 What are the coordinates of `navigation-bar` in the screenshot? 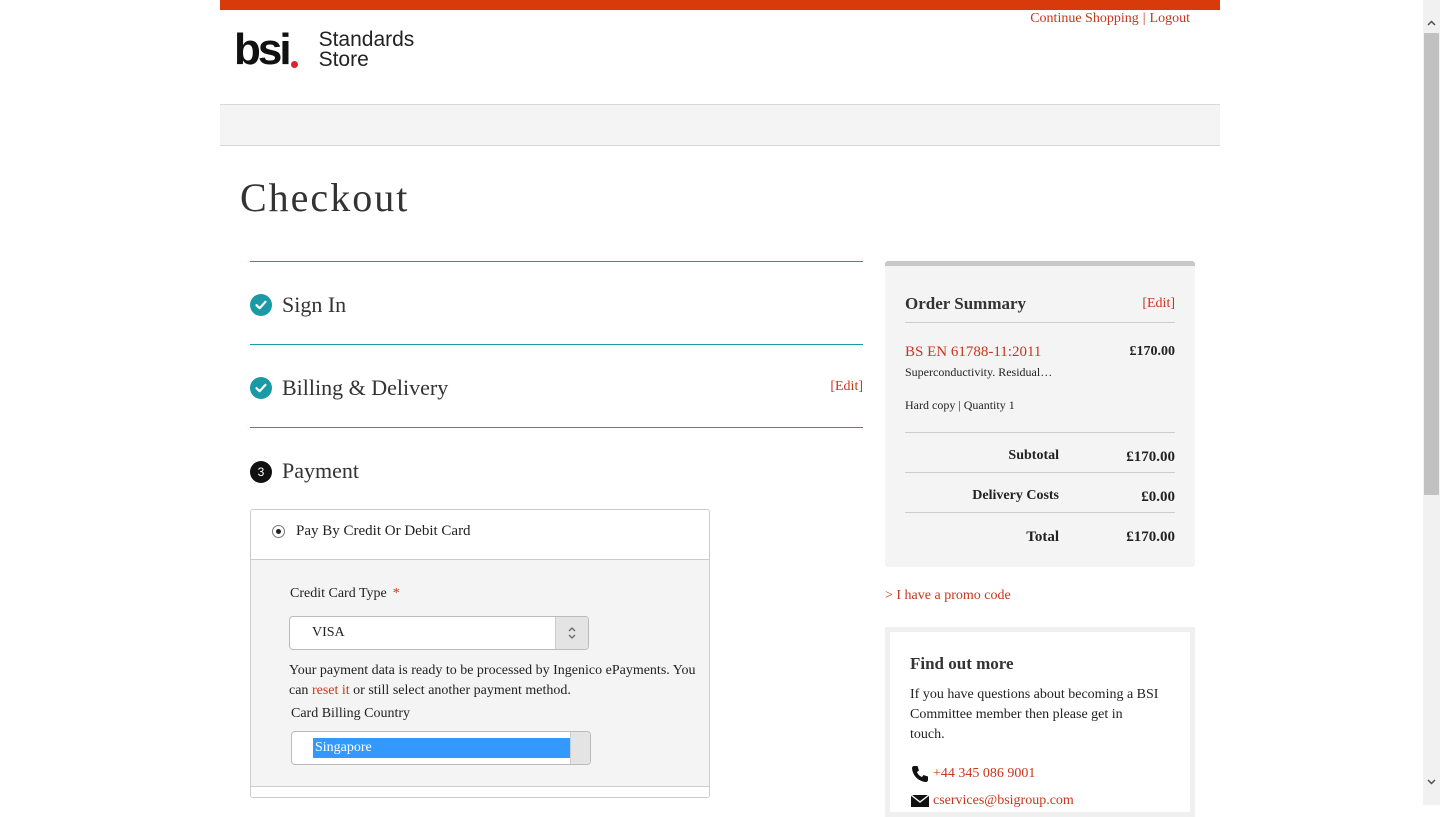 It's located at (720, 125).